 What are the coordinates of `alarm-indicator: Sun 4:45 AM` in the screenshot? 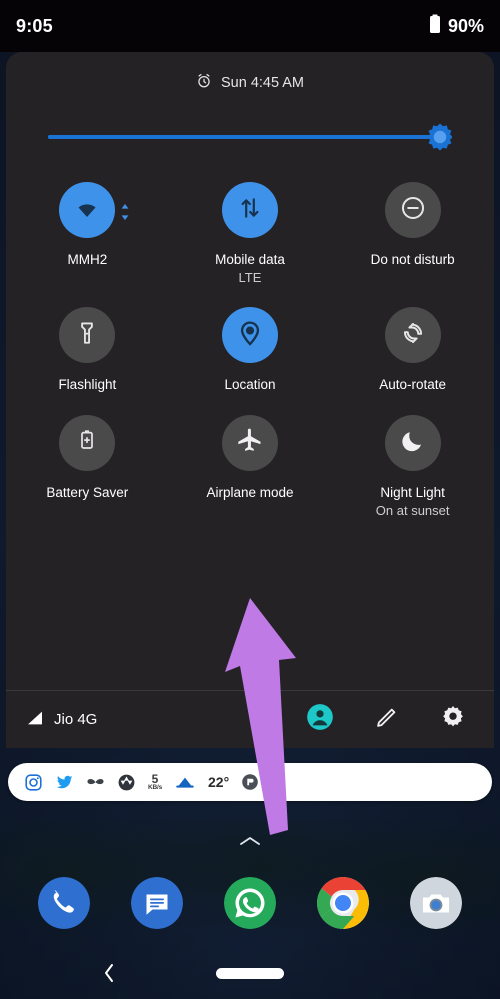 It's located at (250, 79).